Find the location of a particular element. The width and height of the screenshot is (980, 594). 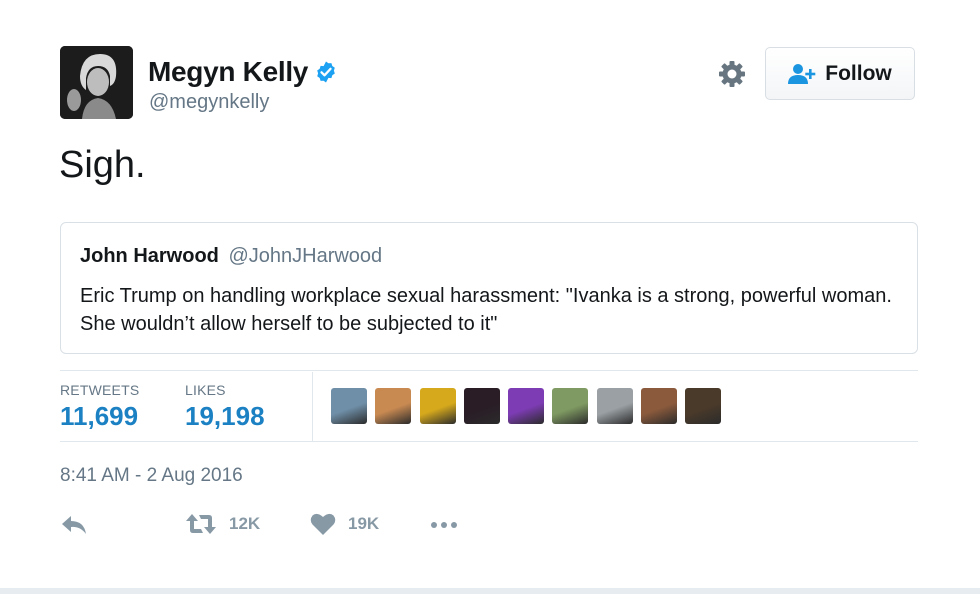

author-name-row: Megyn Kelly is located at coordinates (243, 72).